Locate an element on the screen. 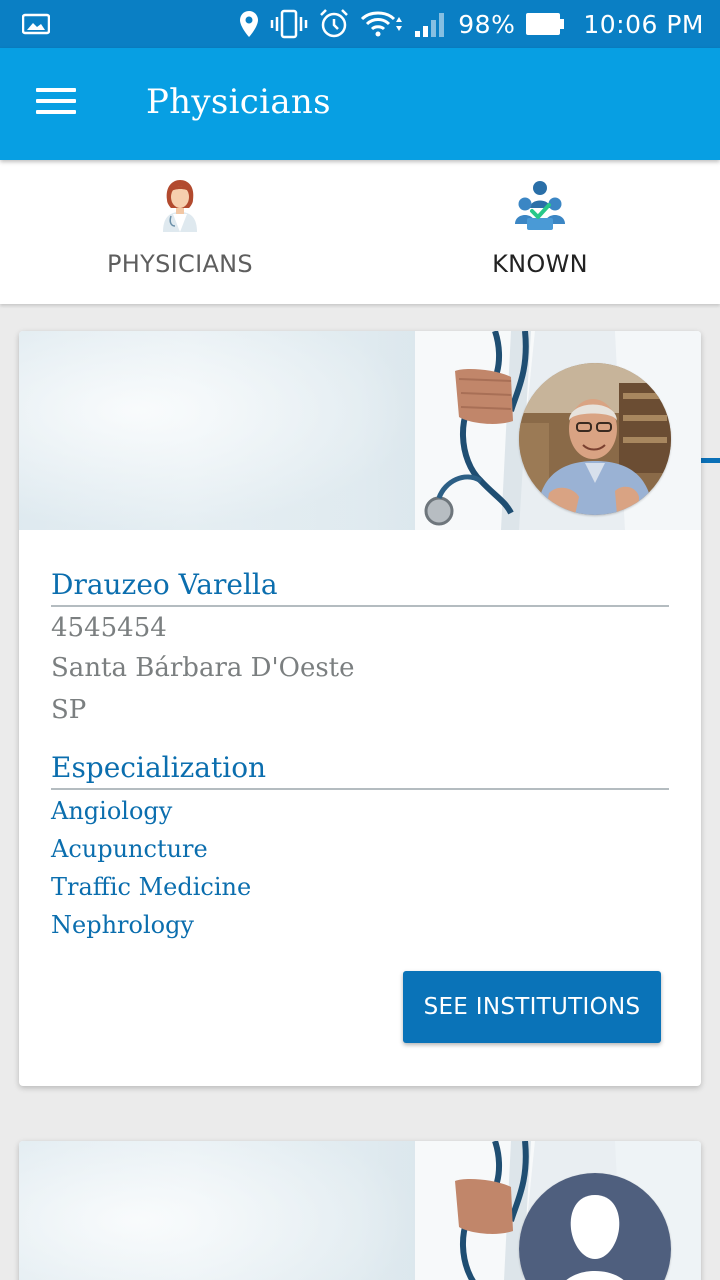  known-group-icon is located at coordinates (540, 205).